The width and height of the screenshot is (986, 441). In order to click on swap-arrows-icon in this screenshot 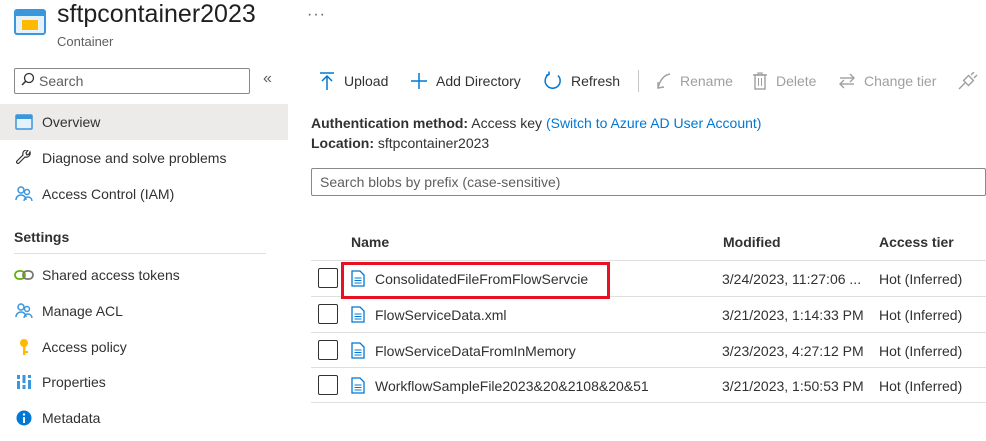, I will do `click(847, 81)`.